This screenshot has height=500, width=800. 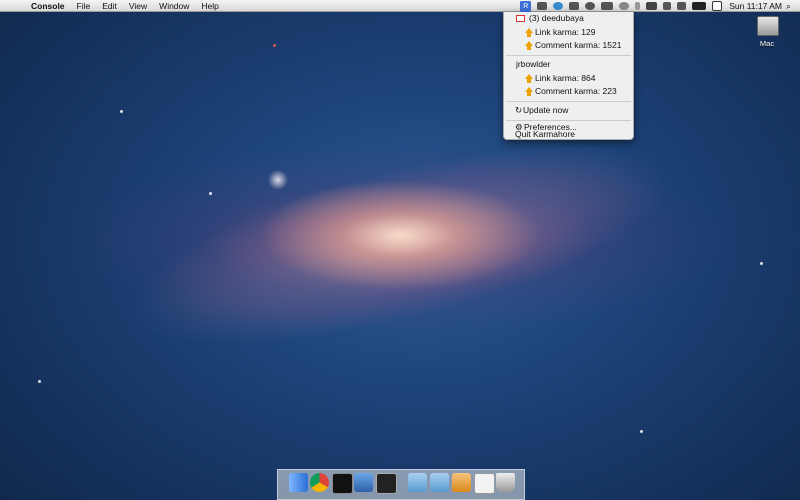 What do you see at coordinates (699, 6) in the screenshot?
I see `battery-icon` at bounding box center [699, 6].